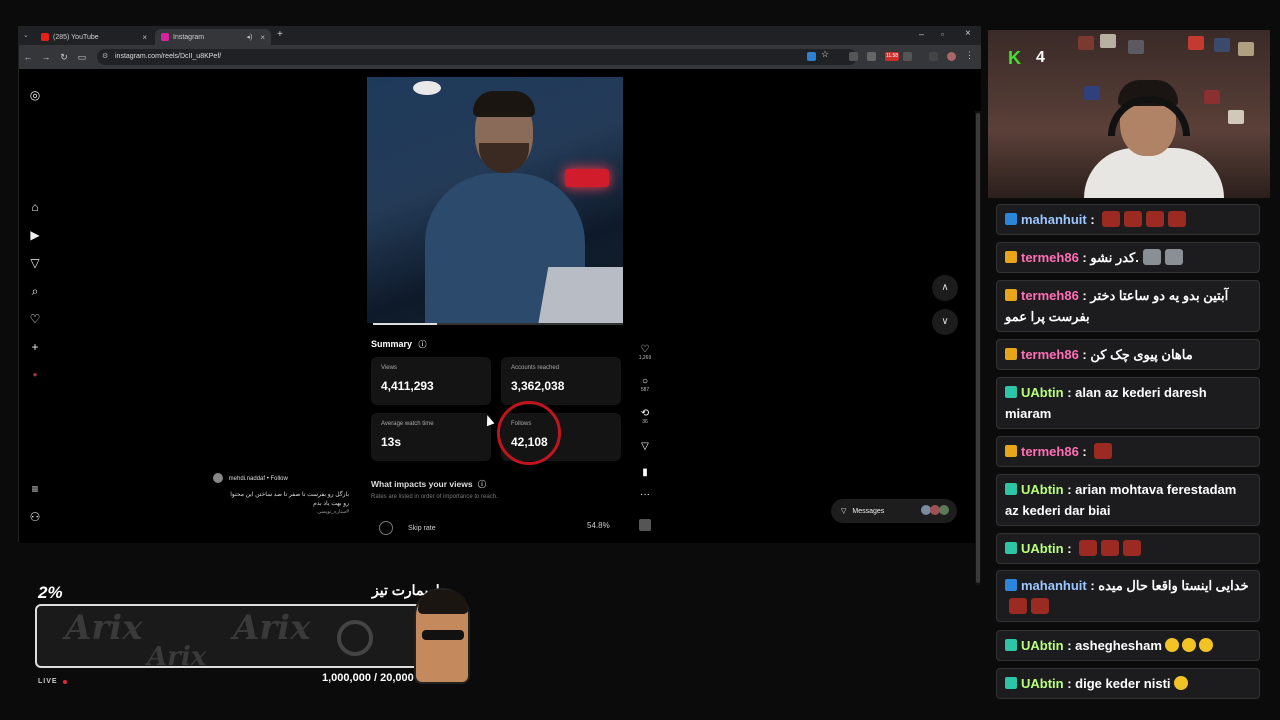  I want to click on reel-author: mehdi.naddaf • Follow, so click(250, 478).